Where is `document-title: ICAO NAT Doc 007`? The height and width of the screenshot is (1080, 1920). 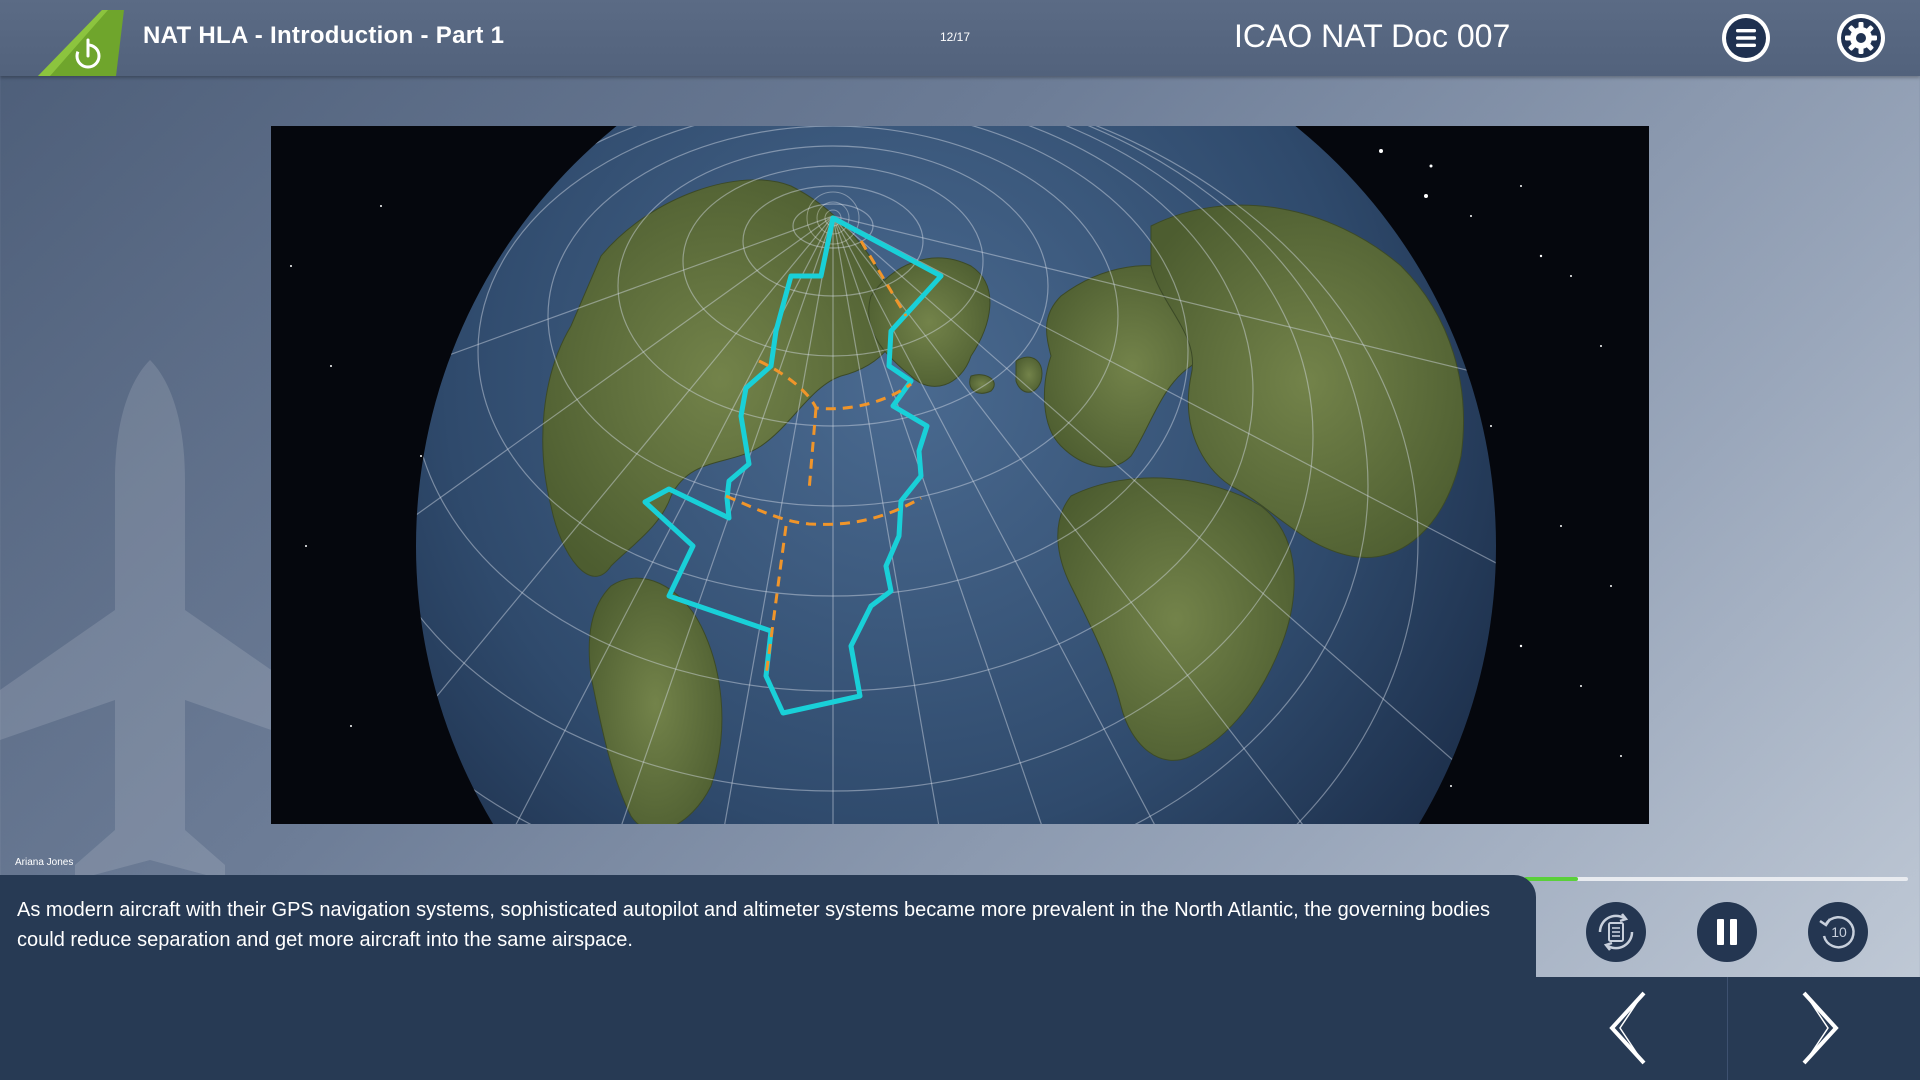 document-title: ICAO NAT Doc 007 is located at coordinates (1372, 36).